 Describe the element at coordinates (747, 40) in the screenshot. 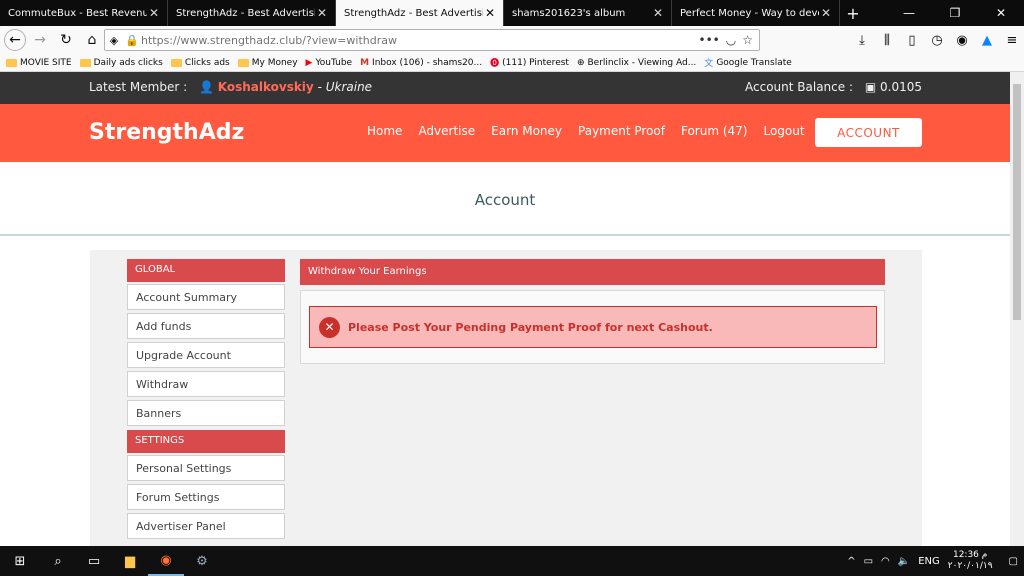

I see `bookmark-star-icon: ☆` at that location.